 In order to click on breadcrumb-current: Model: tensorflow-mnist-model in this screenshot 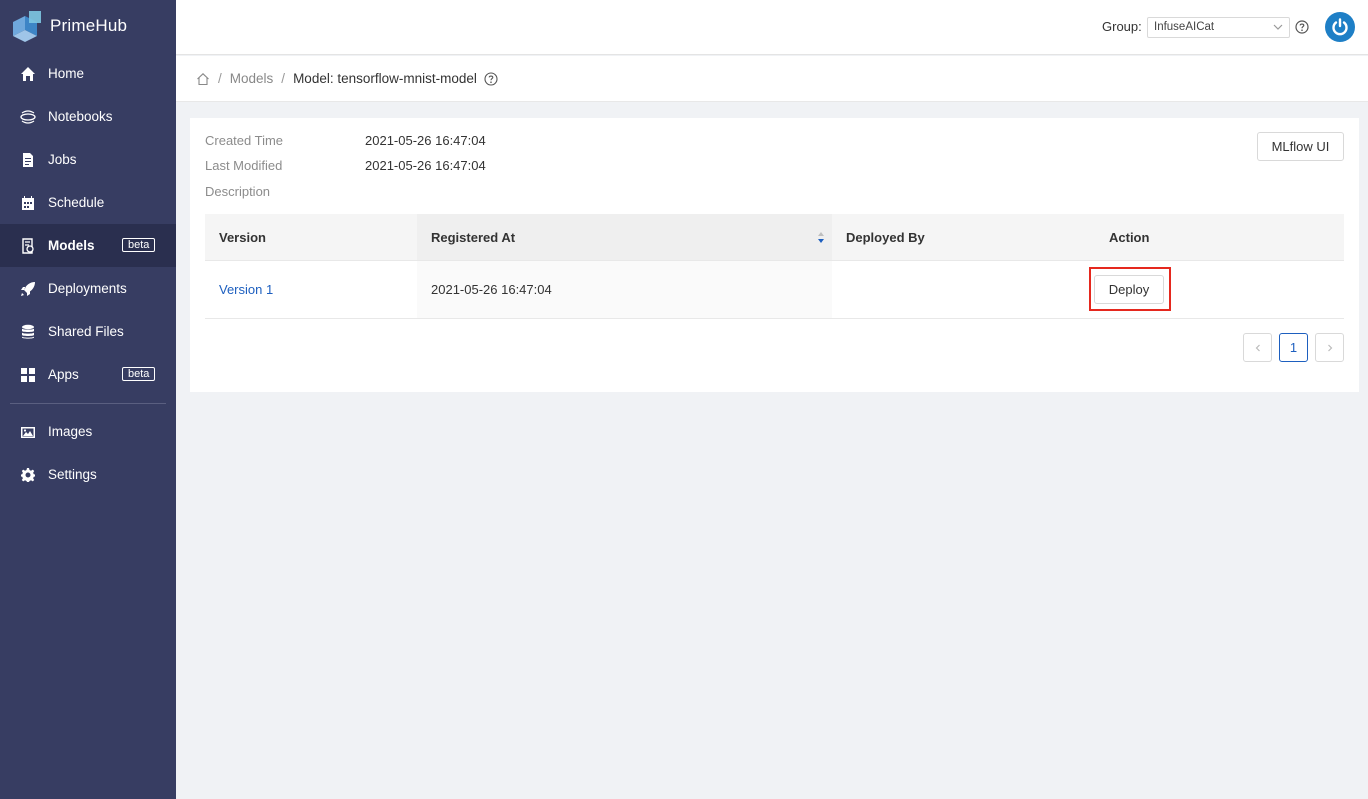, I will do `click(385, 78)`.